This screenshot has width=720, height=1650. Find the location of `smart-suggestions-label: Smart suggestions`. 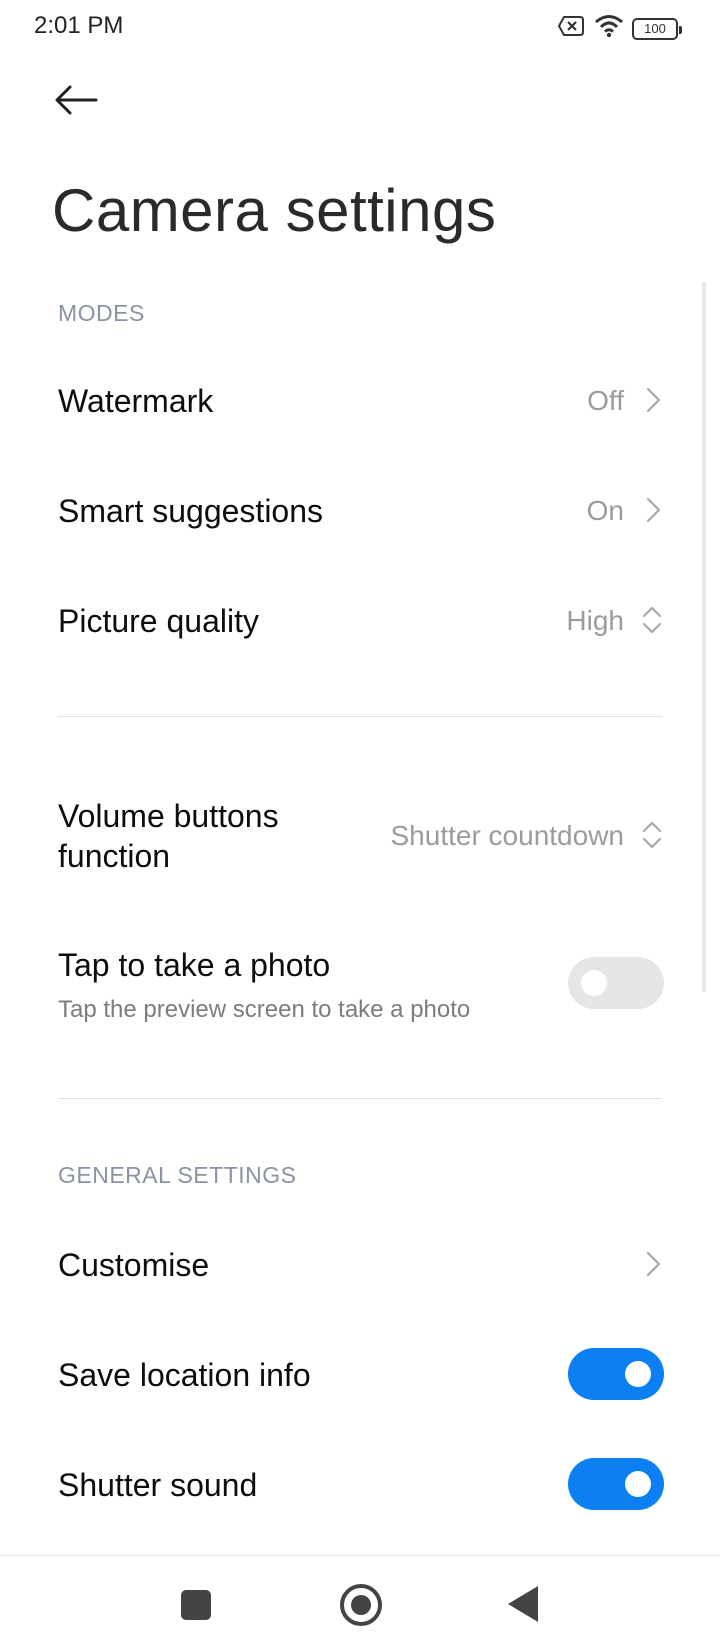

smart-suggestions-label: Smart suggestions is located at coordinates (191, 511).